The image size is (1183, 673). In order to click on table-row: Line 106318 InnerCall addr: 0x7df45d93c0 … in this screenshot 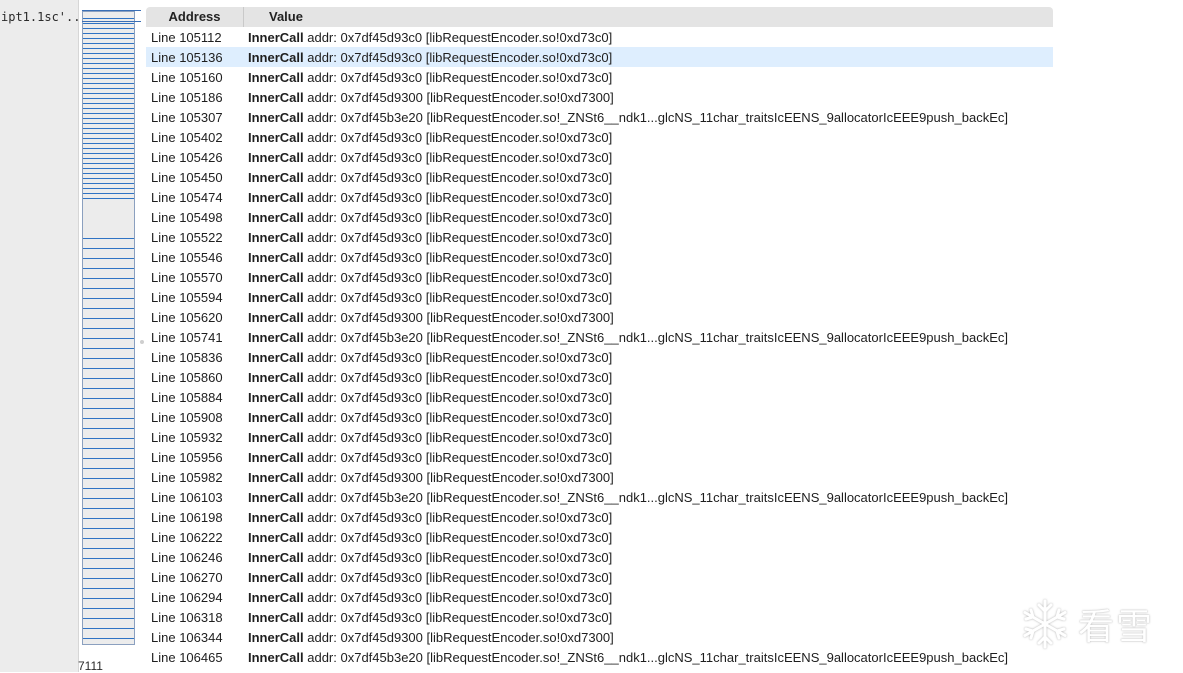, I will do `click(599, 617)`.